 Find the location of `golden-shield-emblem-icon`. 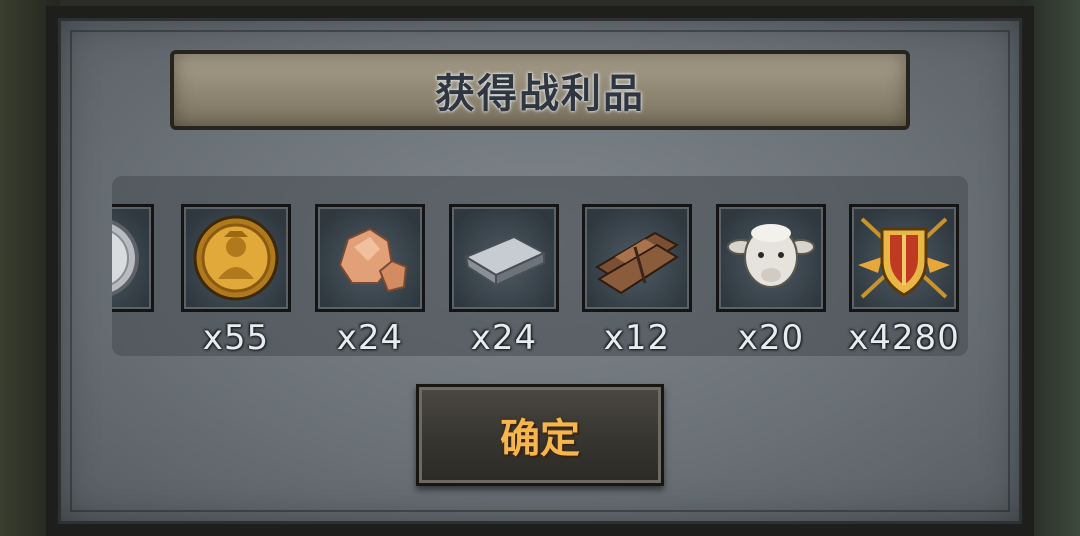

golden-shield-emblem-icon is located at coordinates (904, 258).